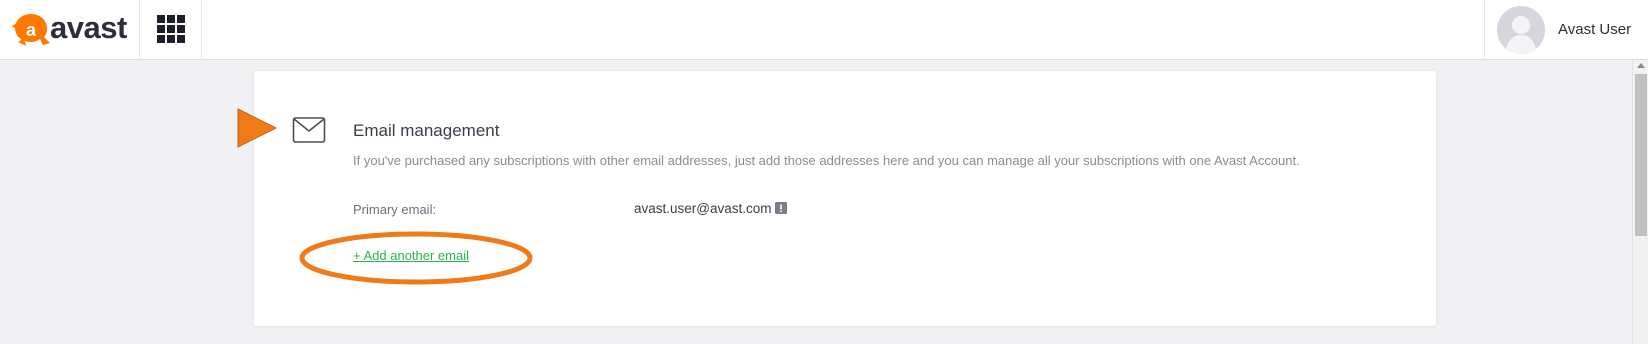 This screenshot has height=344, width=1648. What do you see at coordinates (1641, 65) in the screenshot?
I see `scroll-up-icon` at bounding box center [1641, 65].